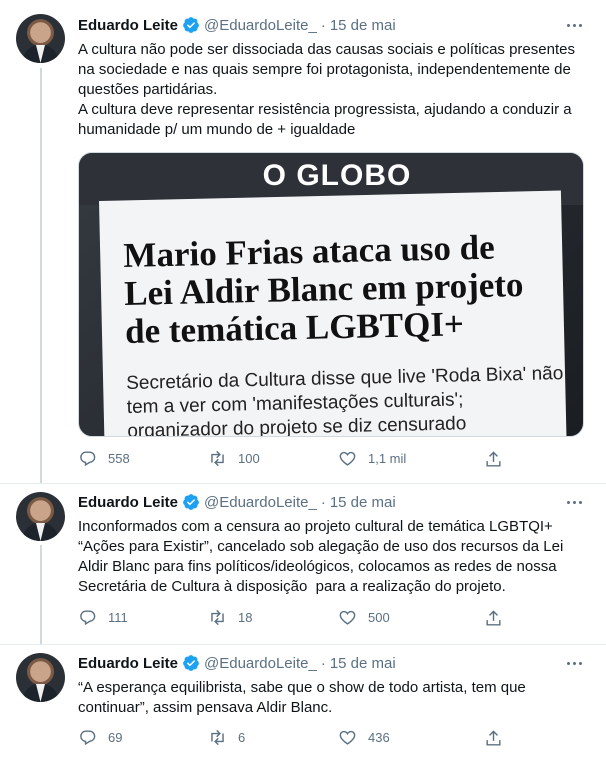 This screenshot has width=606, height=763. Describe the element at coordinates (118, 617) in the screenshot. I see `reply-count: 111` at that location.